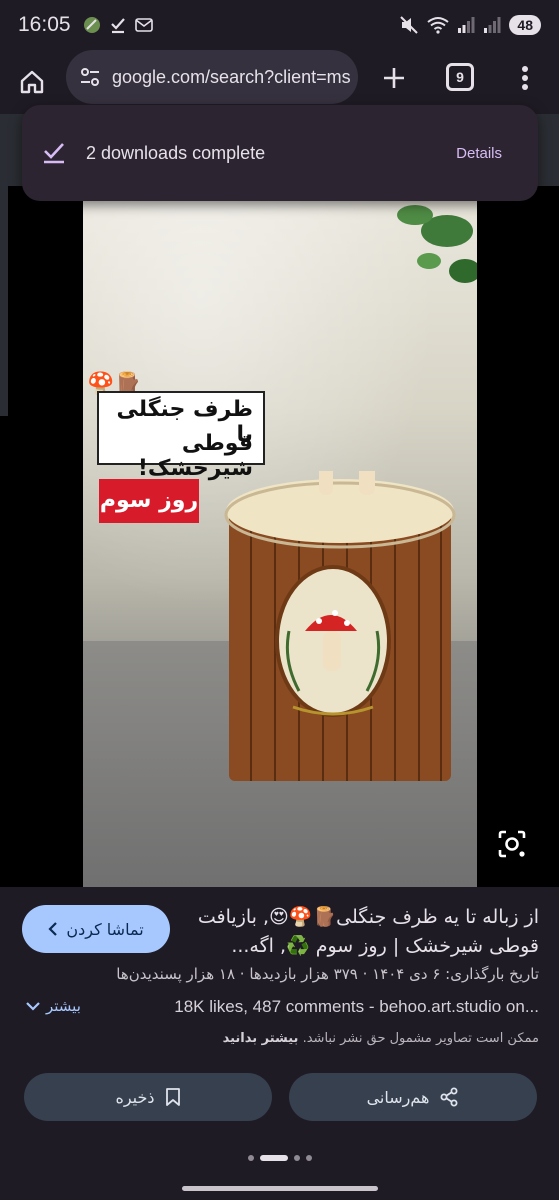 Image resolution: width=559 pixels, height=1200 pixels. I want to click on chevron-down-icon, so click(33, 1006).